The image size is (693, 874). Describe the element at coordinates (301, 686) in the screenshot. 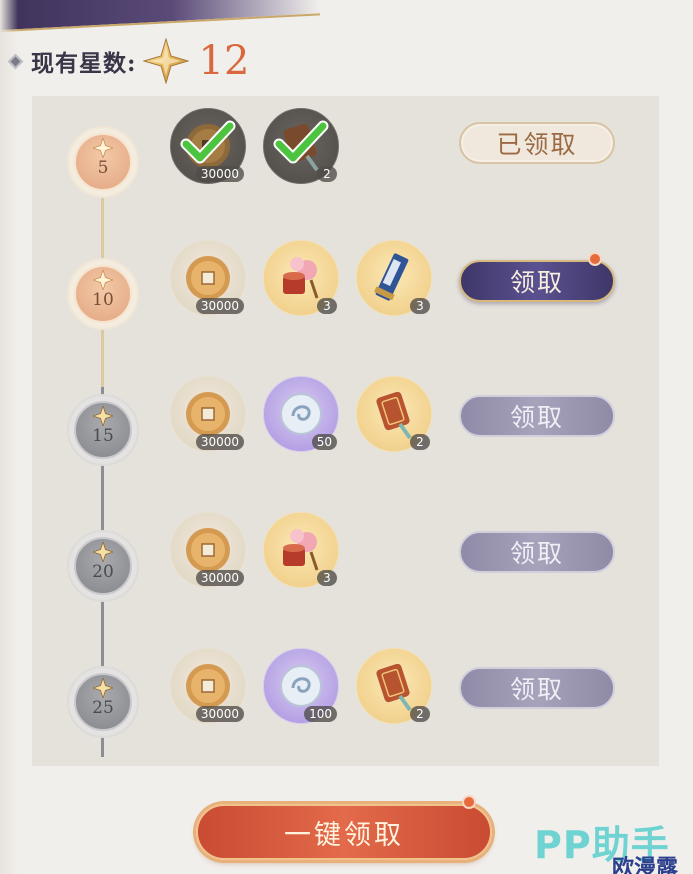

I see `reward-item: 100` at that location.